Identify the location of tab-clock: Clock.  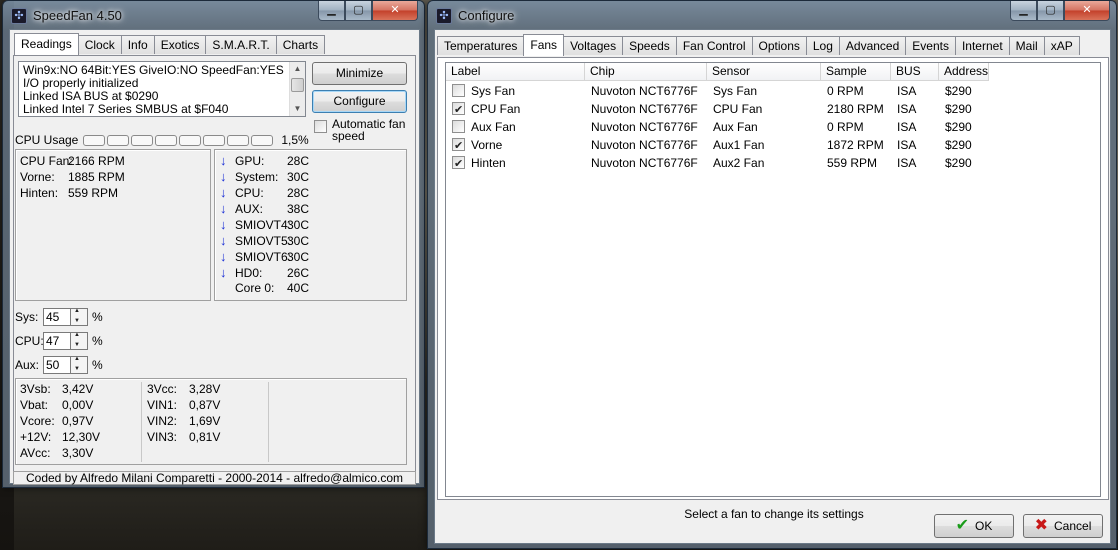
(99, 44).